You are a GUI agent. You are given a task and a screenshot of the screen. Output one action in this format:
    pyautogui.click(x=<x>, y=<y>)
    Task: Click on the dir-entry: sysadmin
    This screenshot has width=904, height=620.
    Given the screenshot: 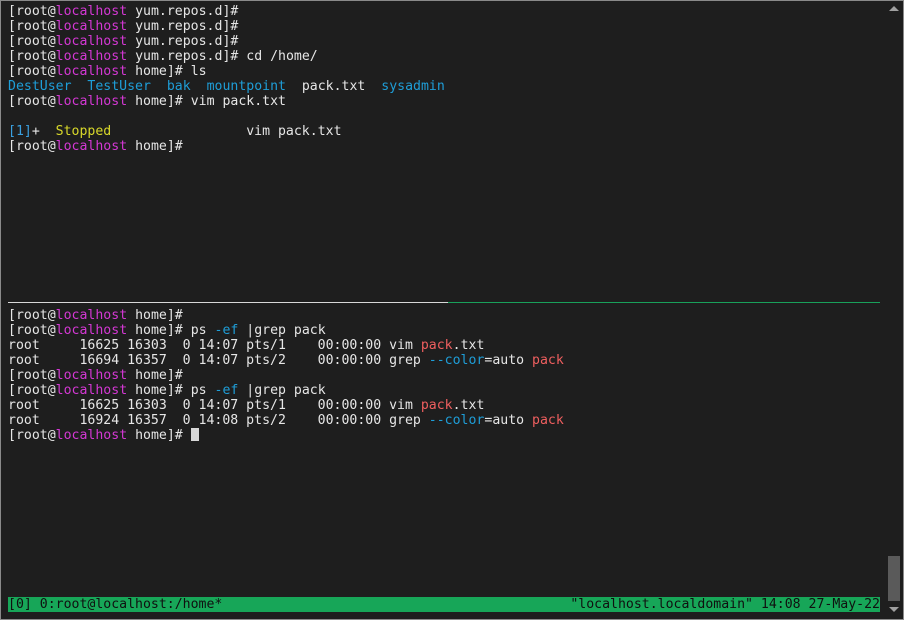 What is the action you would take?
    pyautogui.click(x=413, y=86)
    